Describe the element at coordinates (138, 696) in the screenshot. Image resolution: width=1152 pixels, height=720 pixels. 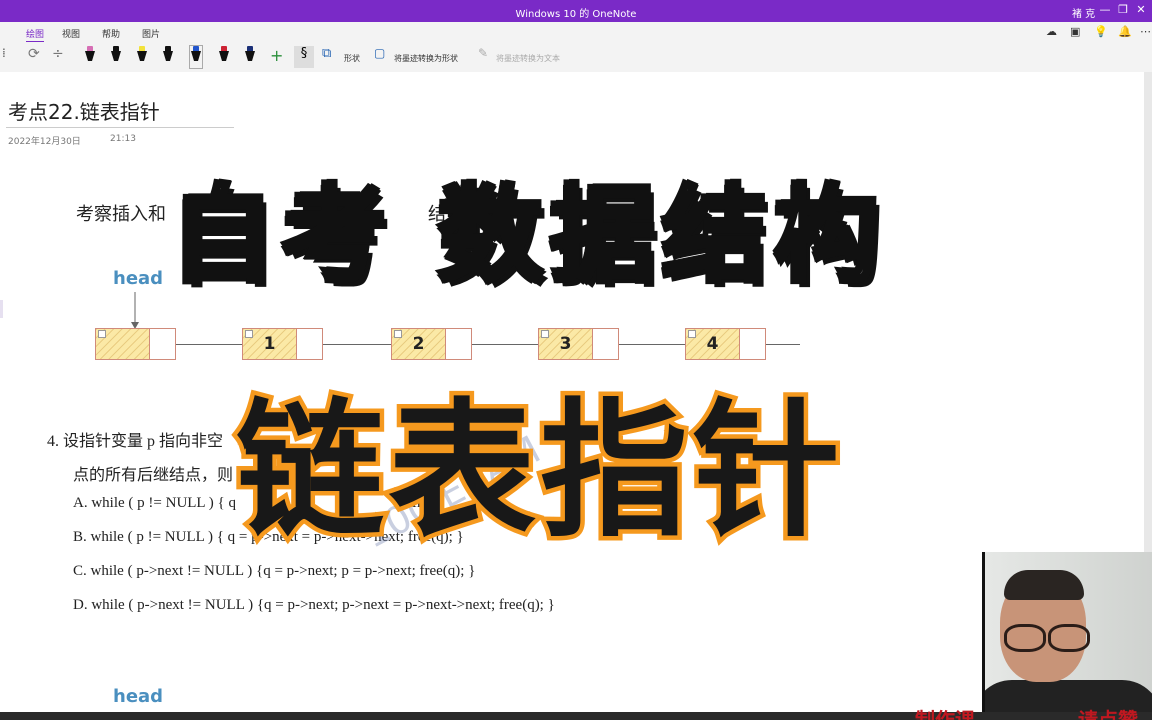
I see `head-label-second: head` at that location.